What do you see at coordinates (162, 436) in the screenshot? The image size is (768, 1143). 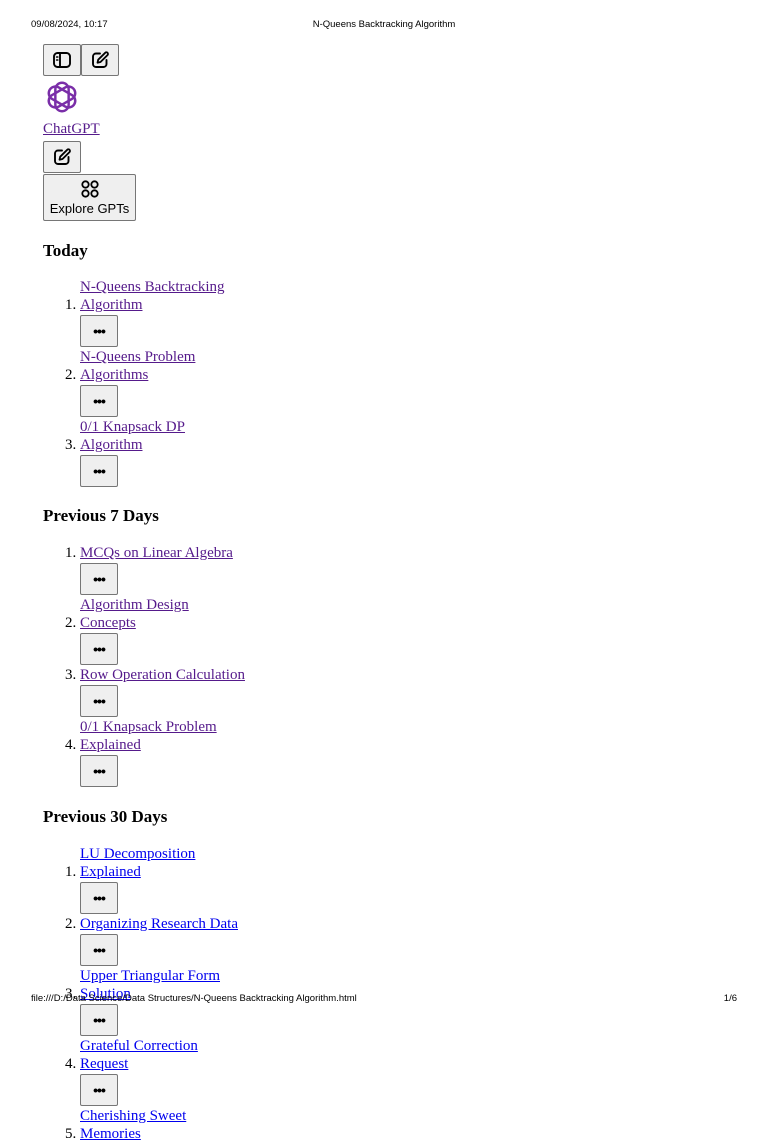 I see `chat-link: 0/1 Knapsack DP Algorithm` at bounding box center [162, 436].